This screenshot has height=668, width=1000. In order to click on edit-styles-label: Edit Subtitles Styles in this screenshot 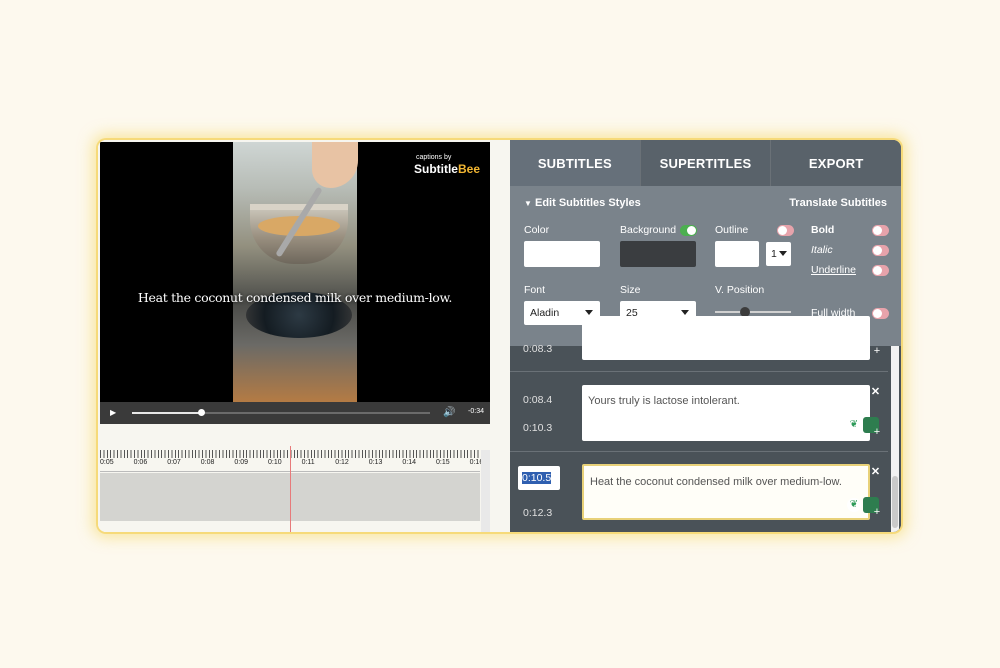, I will do `click(587, 203)`.